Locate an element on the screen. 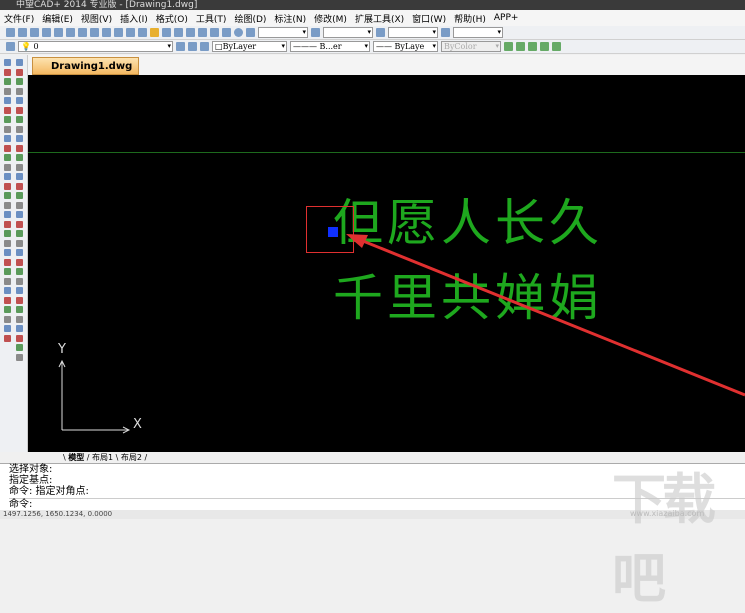 The width and height of the screenshot is (745, 613). preview-icon is located at coordinates (58, 32).